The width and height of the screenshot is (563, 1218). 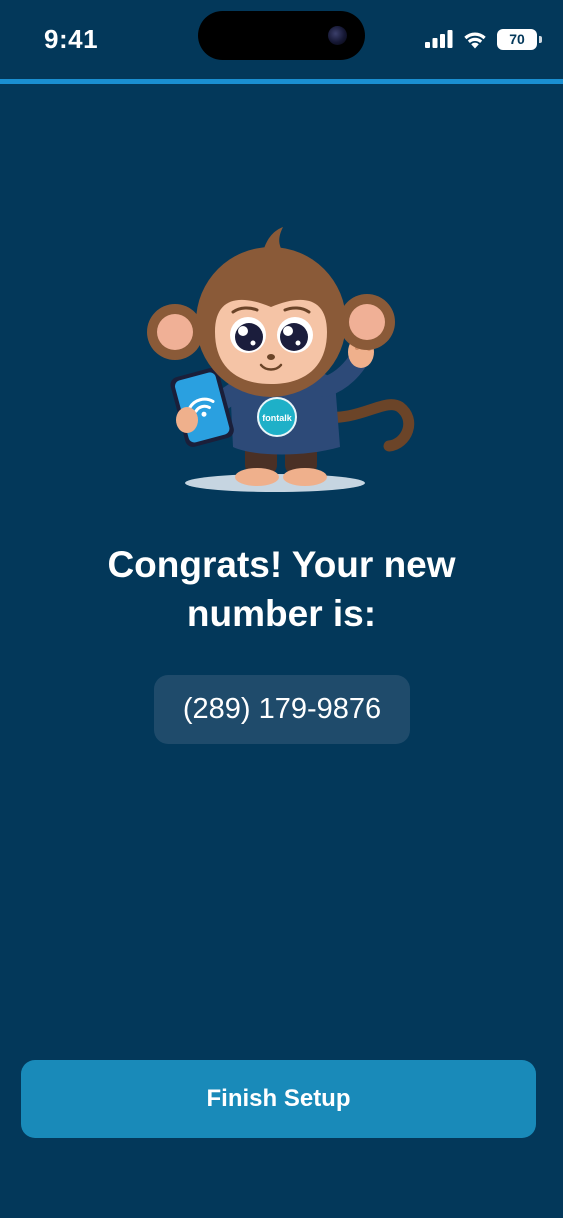 I want to click on monkey-mascot-illustration: fontalk, so click(x=281, y=359).